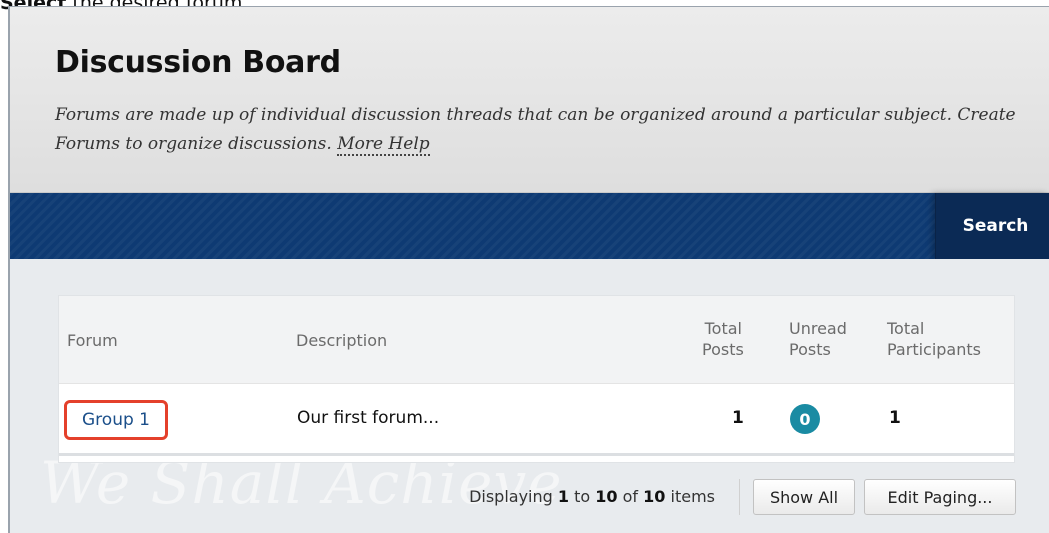 The width and height of the screenshot is (1049, 533). I want to click on header-line: Unread, so click(818, 328).